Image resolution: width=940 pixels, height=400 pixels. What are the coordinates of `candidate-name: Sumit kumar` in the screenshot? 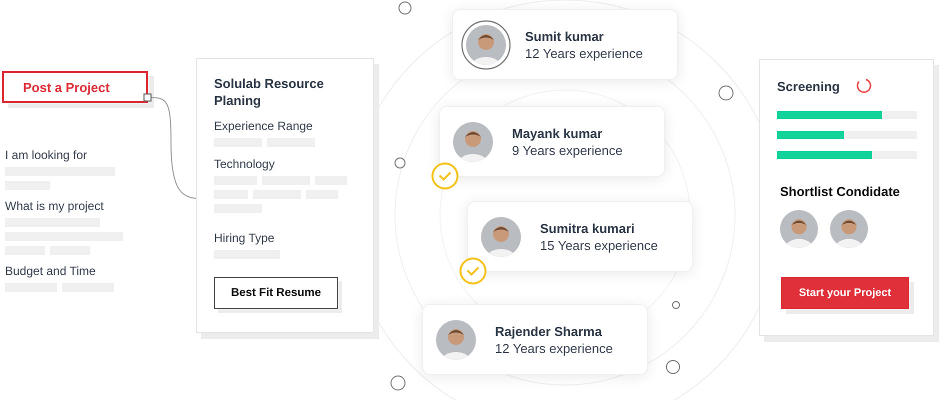 It's located at (565, 36).